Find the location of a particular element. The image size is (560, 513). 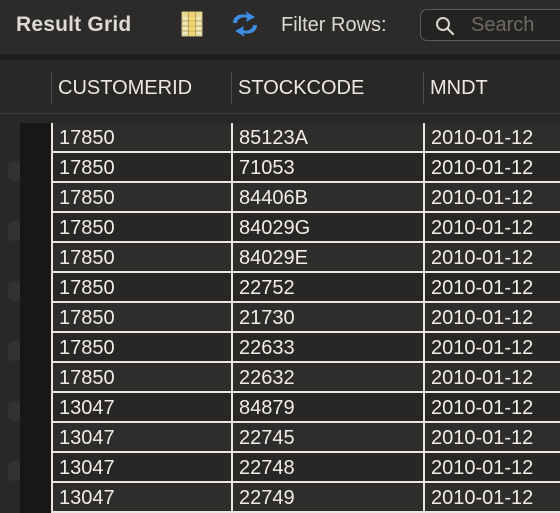

refresh-icon is located at coordinates (245, 24).